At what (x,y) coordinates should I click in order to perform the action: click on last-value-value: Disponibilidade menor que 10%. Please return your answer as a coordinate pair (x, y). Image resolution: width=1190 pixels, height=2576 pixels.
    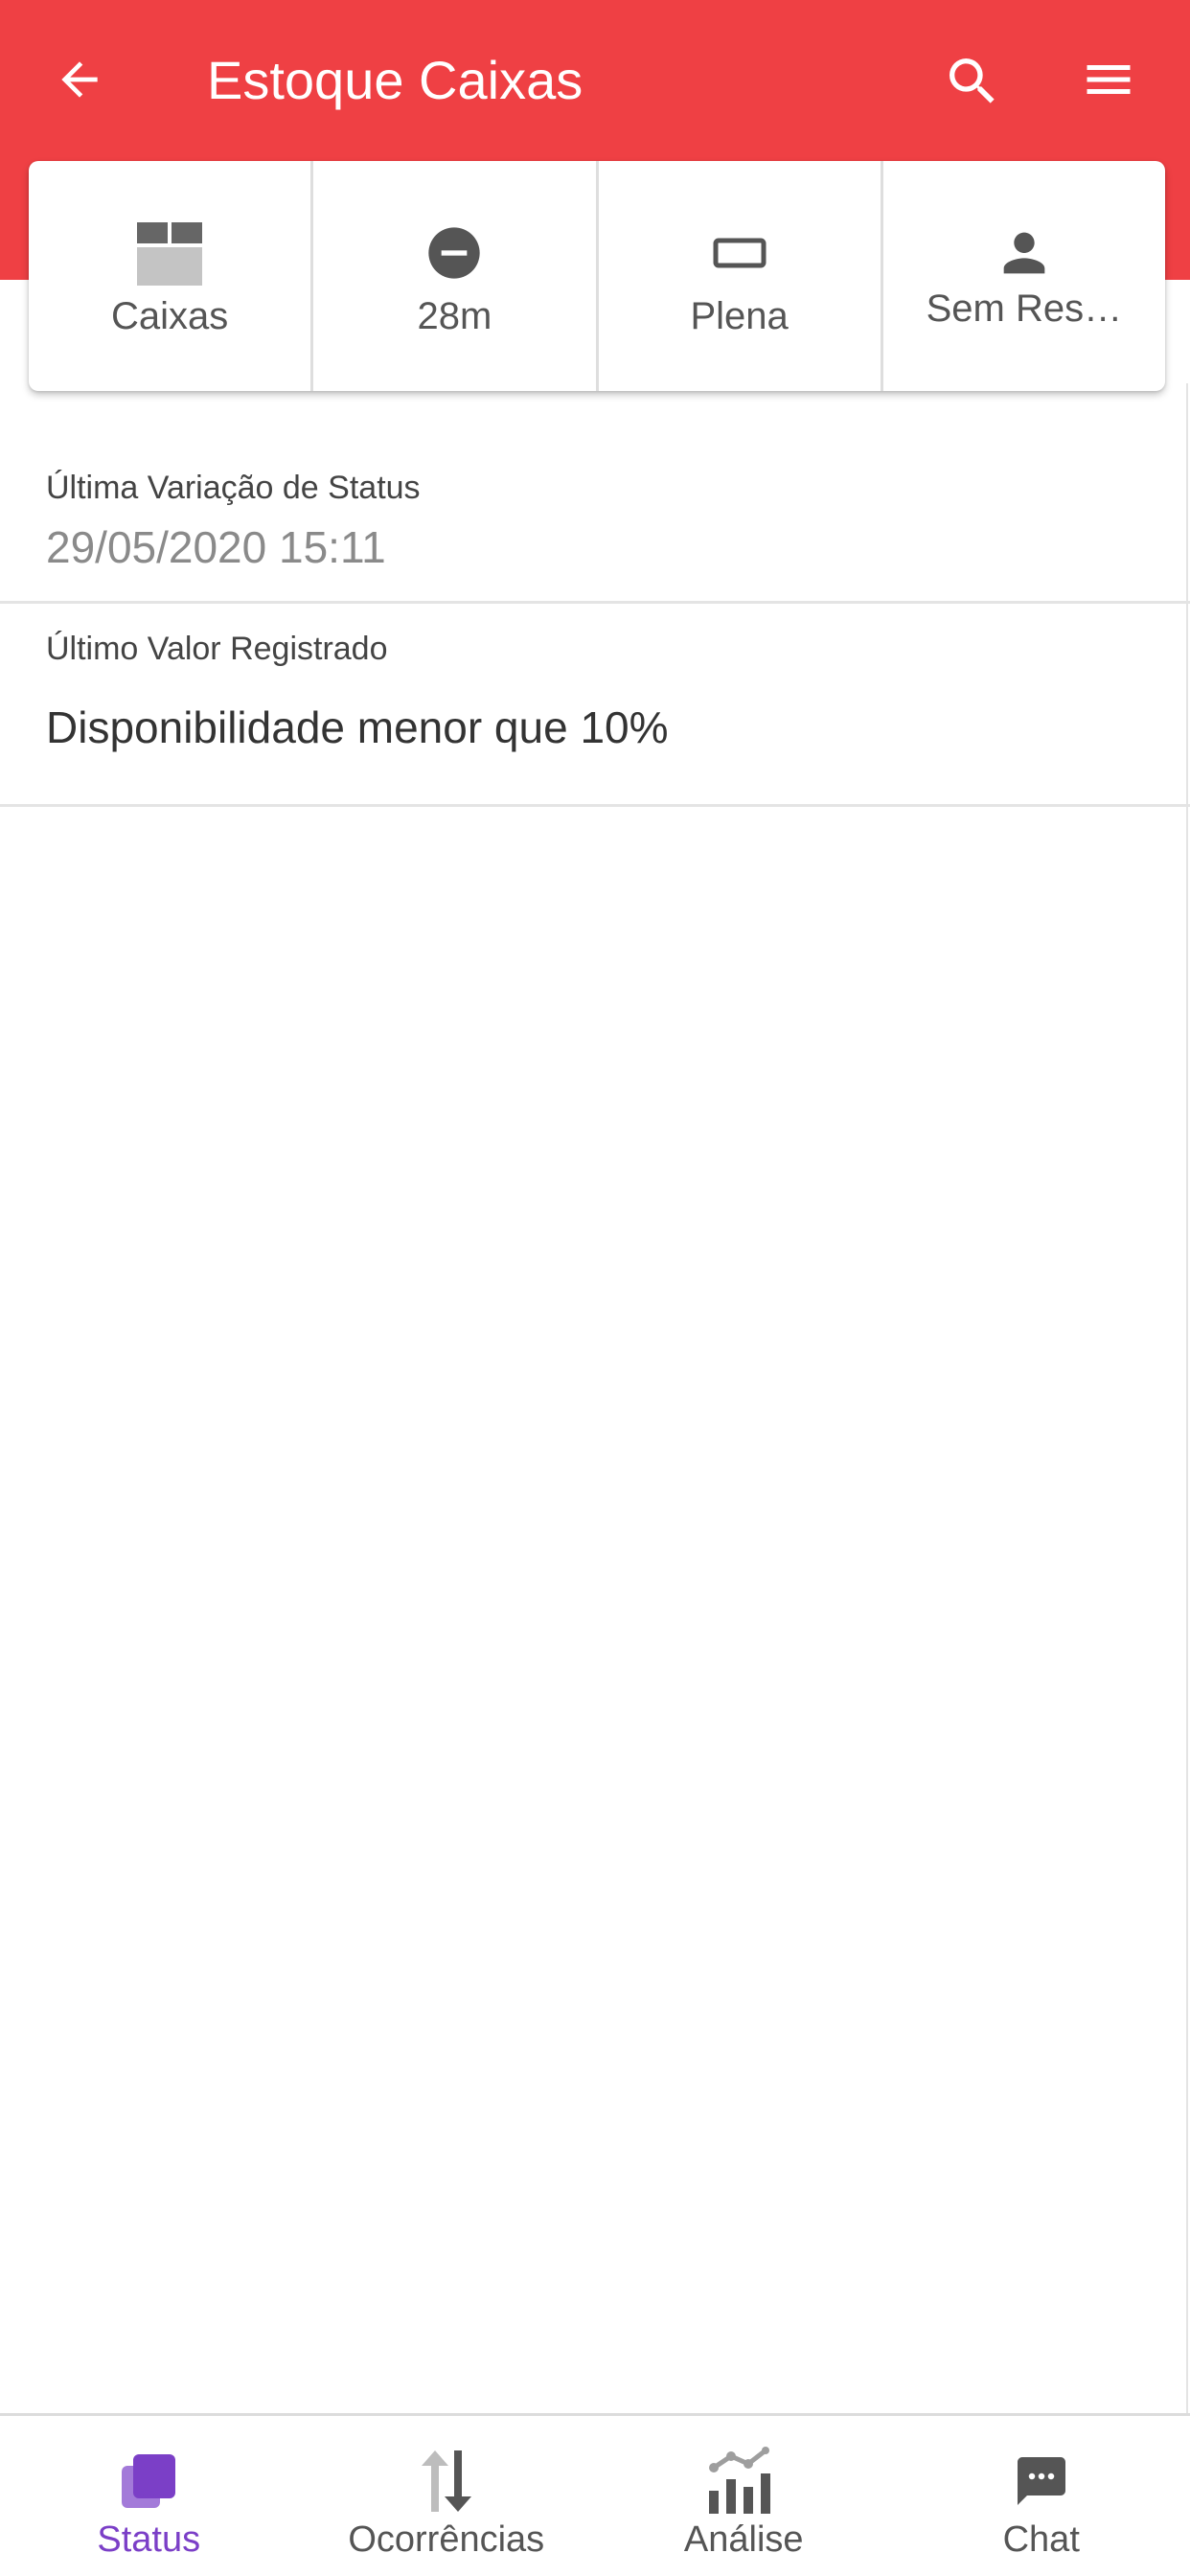
    Looking at the image, I should click on (358, 727).